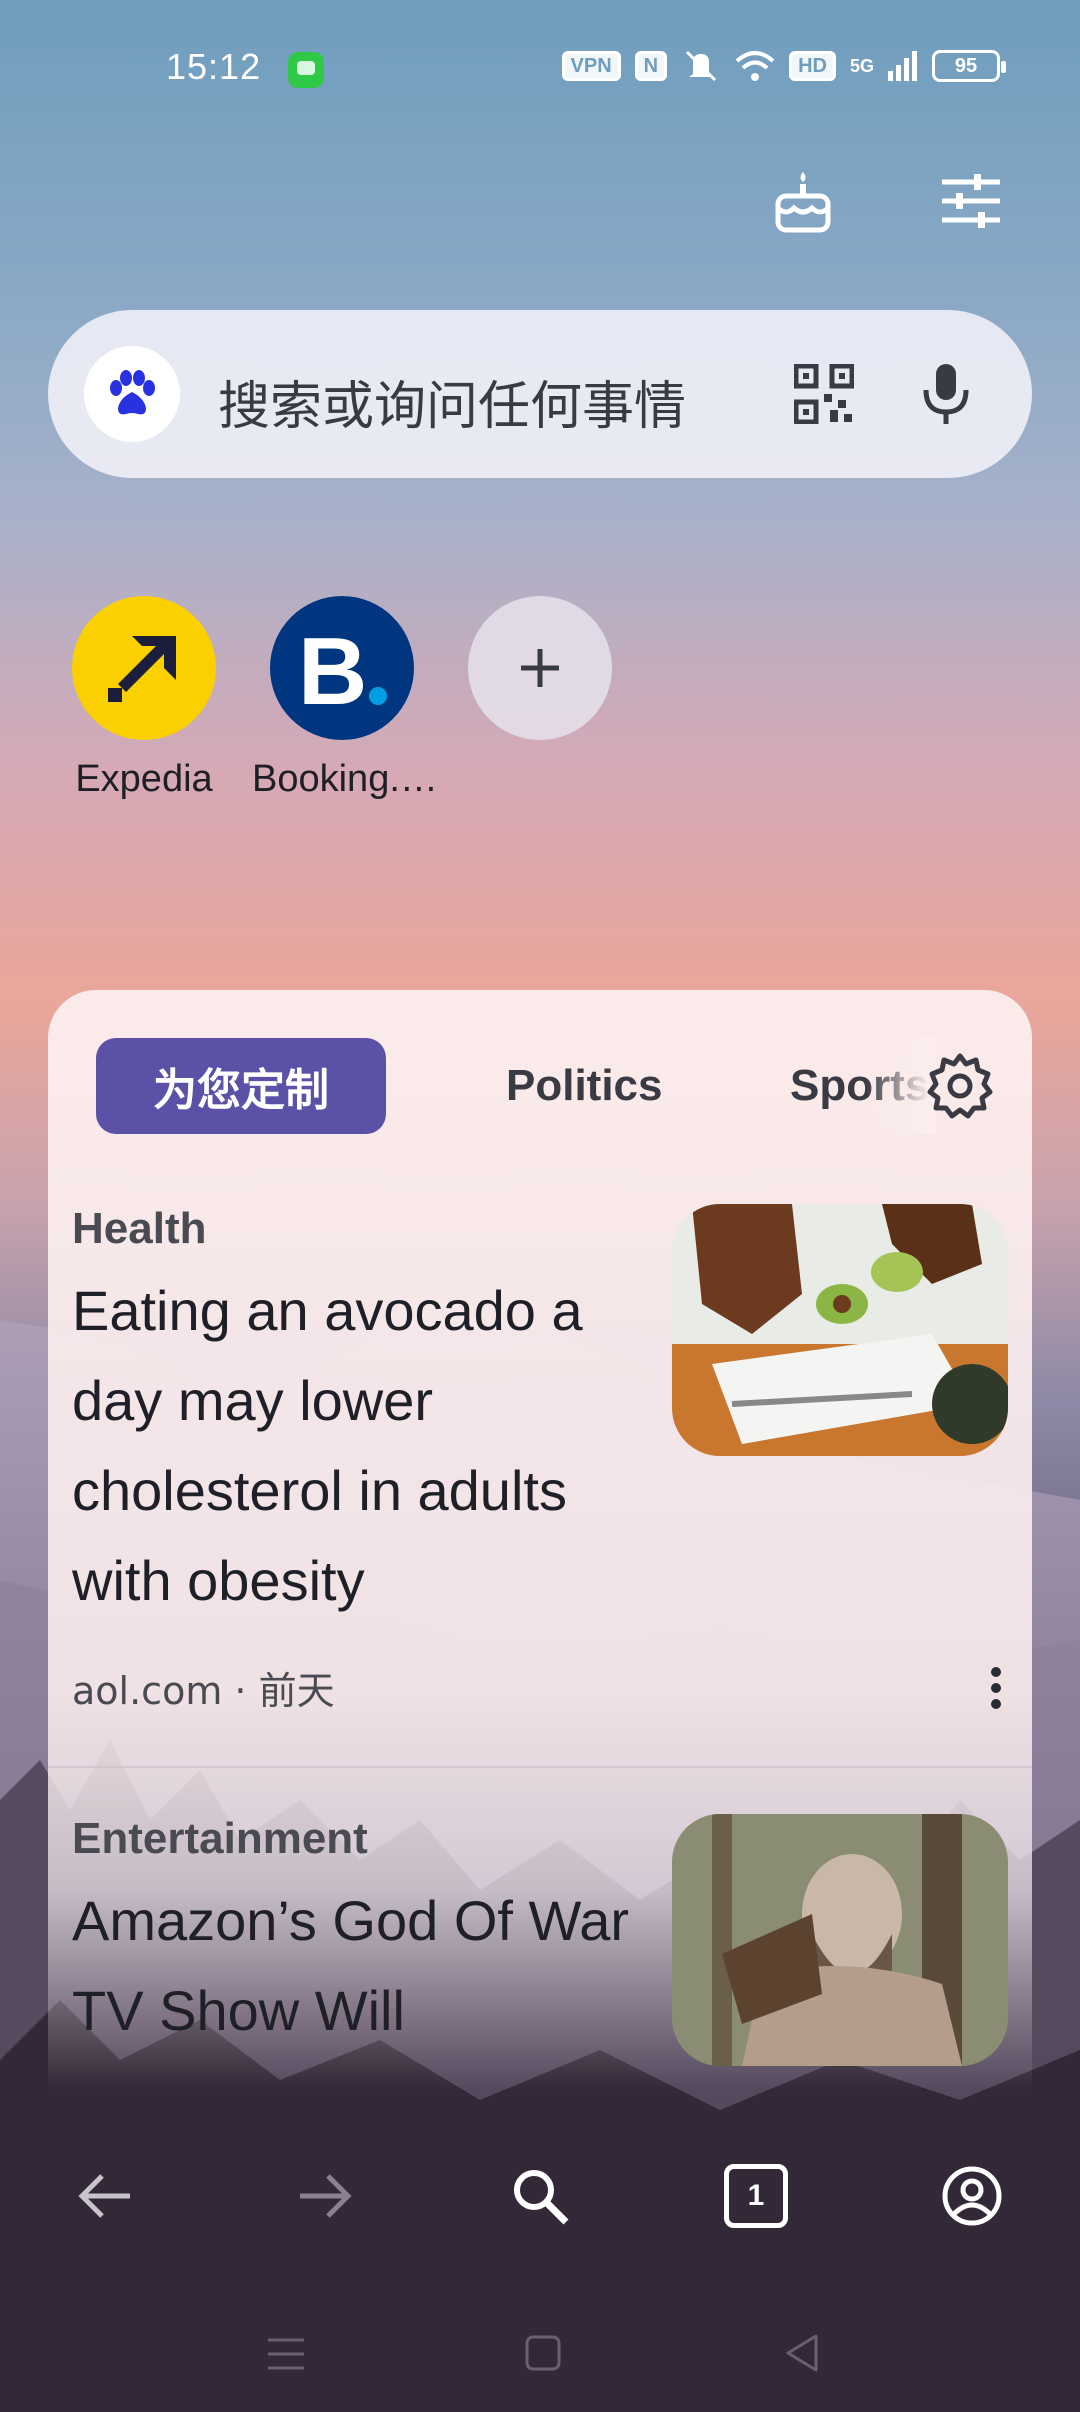 Image resolution: width=1080 pixels, height=2412 pixels. What do you see at coordinates (540, 1767) in the screenshot?
I see `divider` at bounding box center [540, 1767].